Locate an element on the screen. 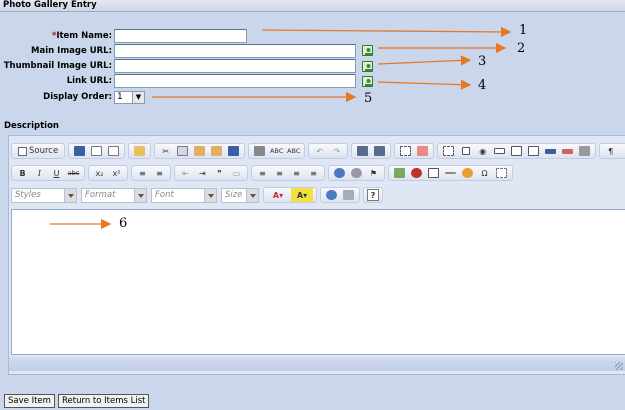  annotation-number-1: 1 is located at coordinates (523, 30).